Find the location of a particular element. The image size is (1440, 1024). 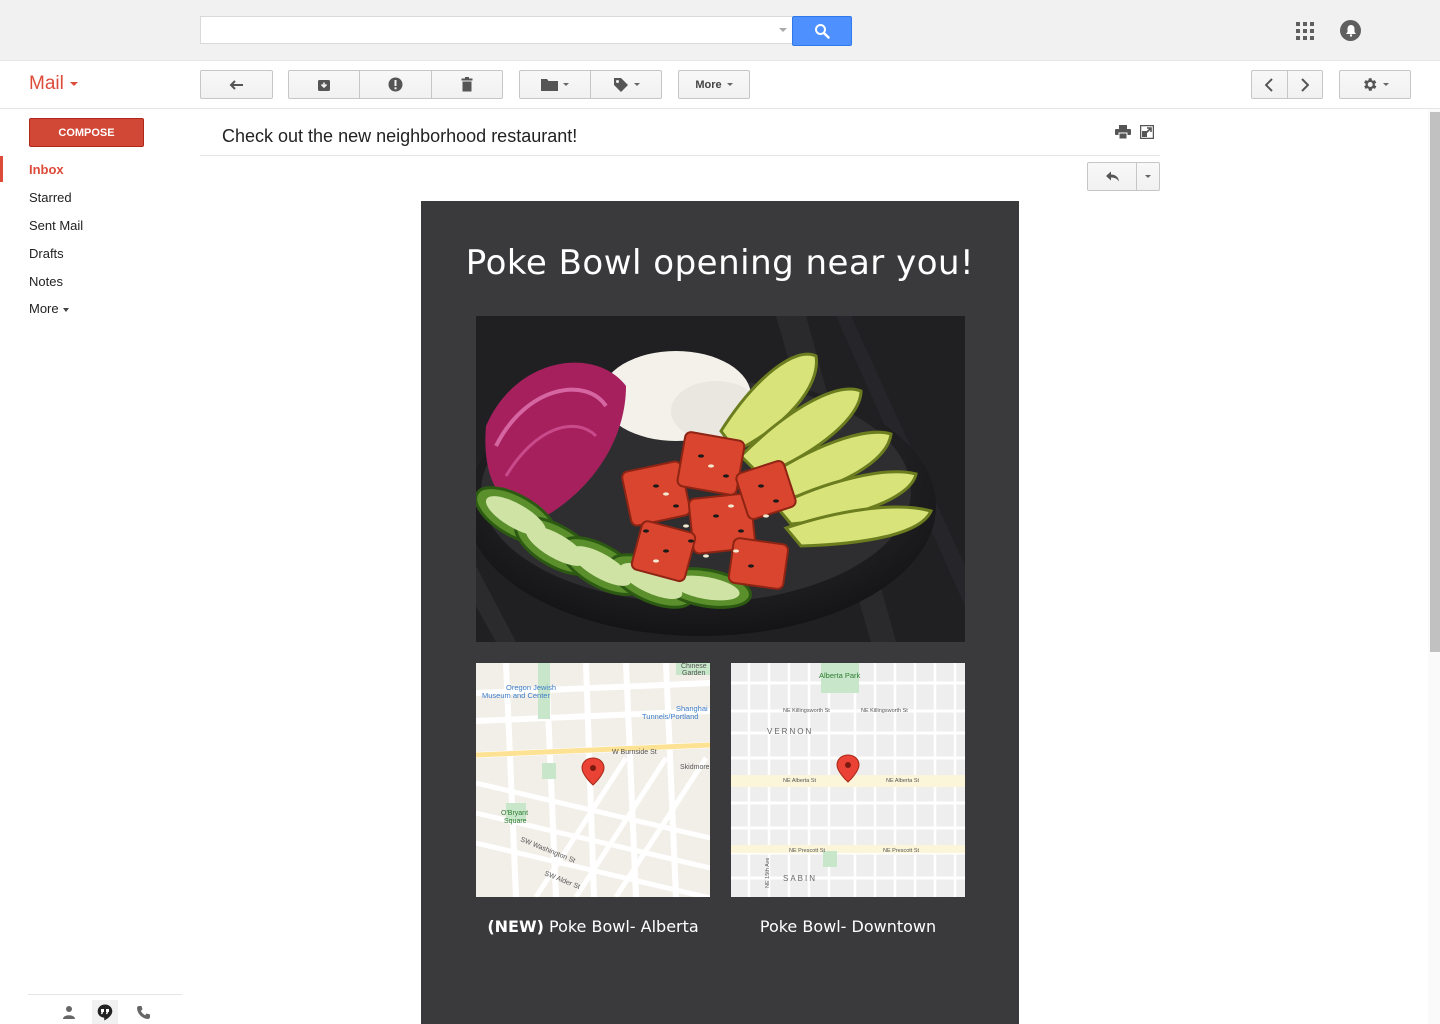

back-arrow-icon is located at coordinates (236, 84).